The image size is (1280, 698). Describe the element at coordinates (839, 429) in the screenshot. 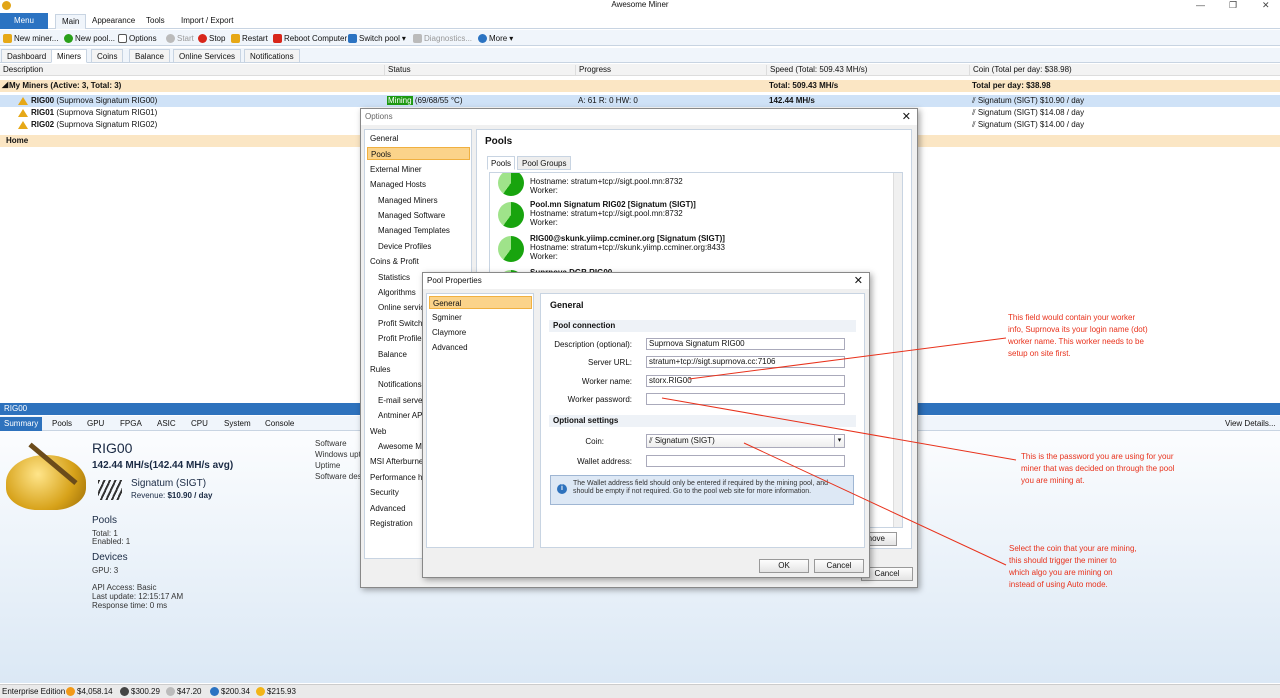

I see `annotation-line-password` at that location.